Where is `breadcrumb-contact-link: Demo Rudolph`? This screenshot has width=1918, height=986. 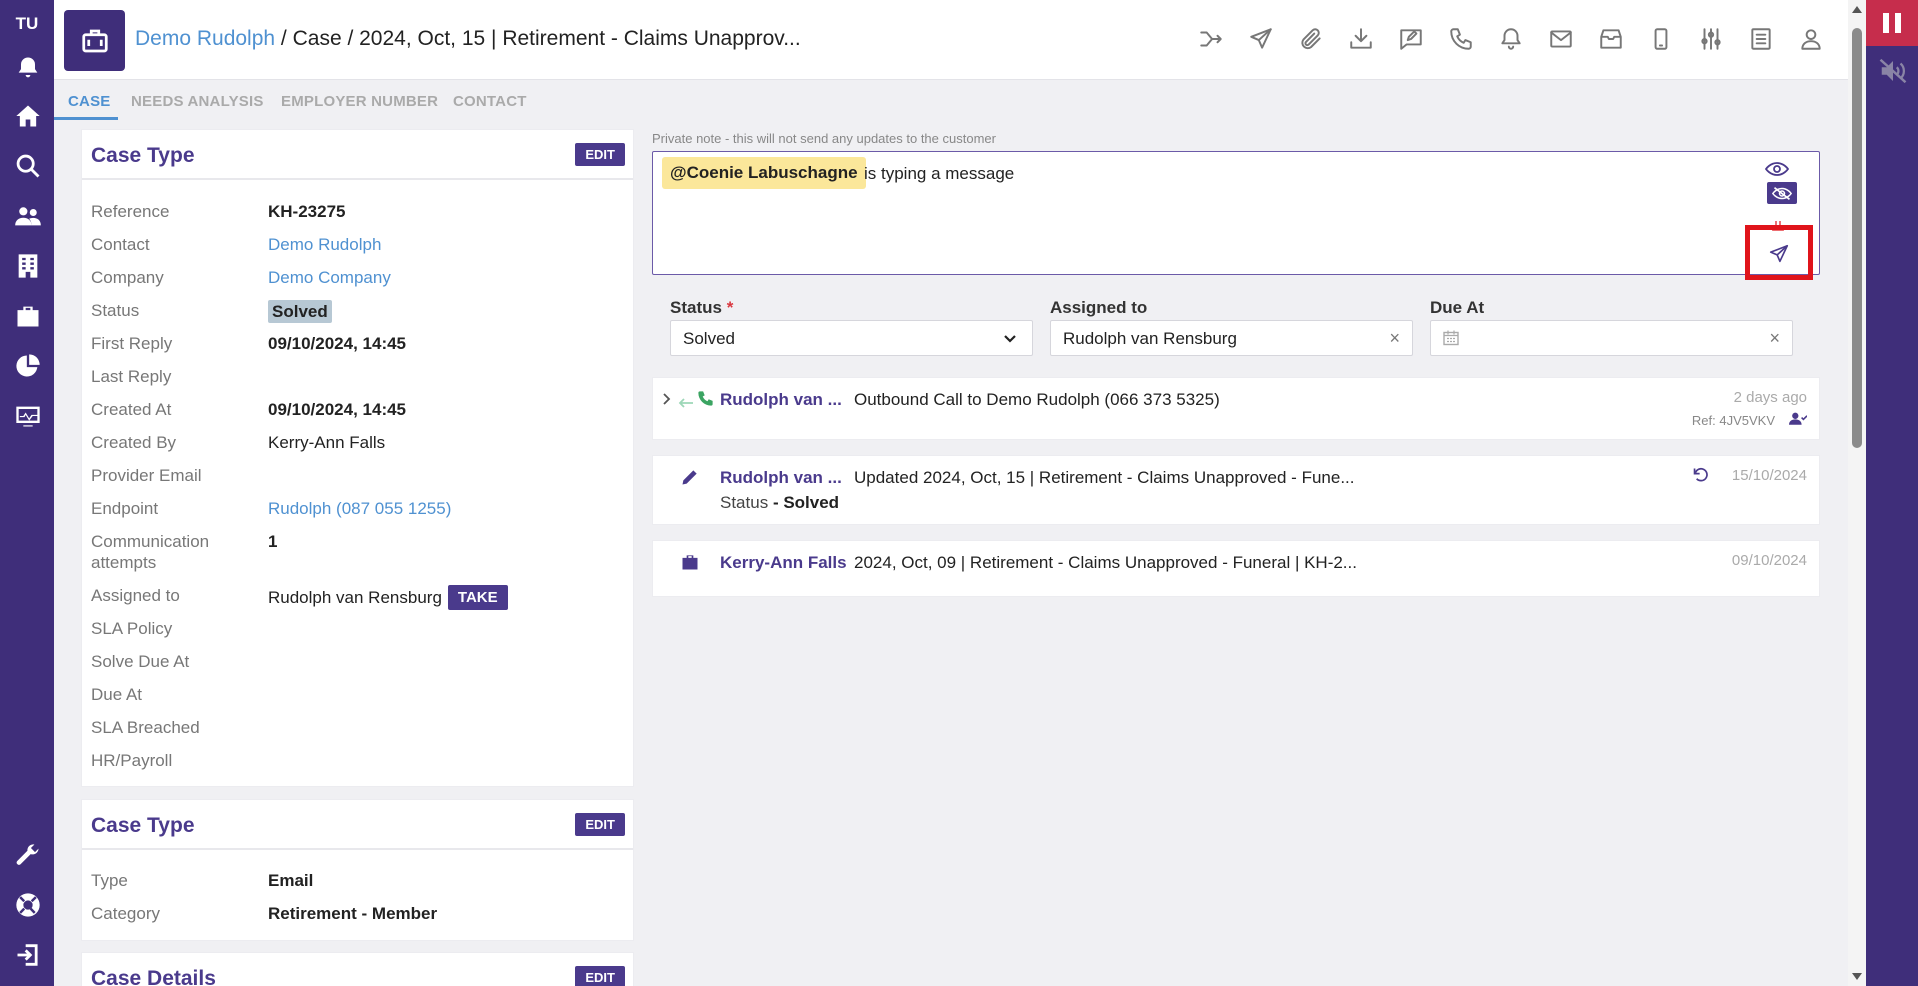 breadcrumb-contact-link: Demo Rudolph is located at coordinates (205, 38).